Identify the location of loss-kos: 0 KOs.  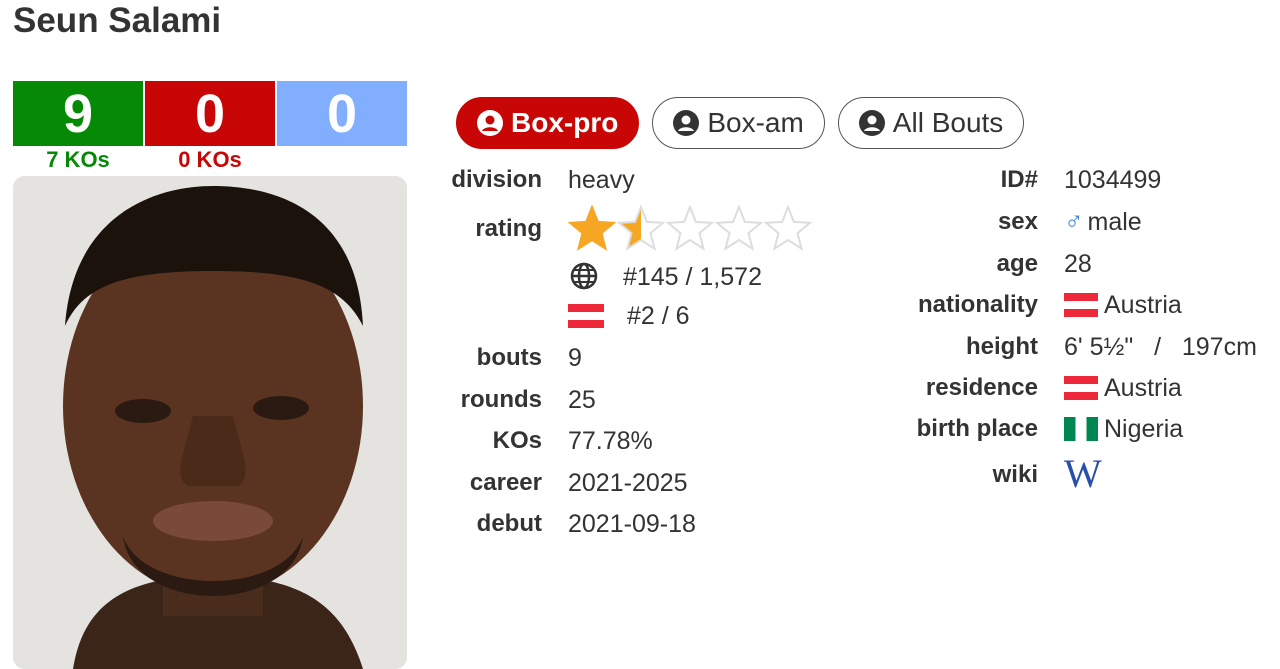
(210, 159).